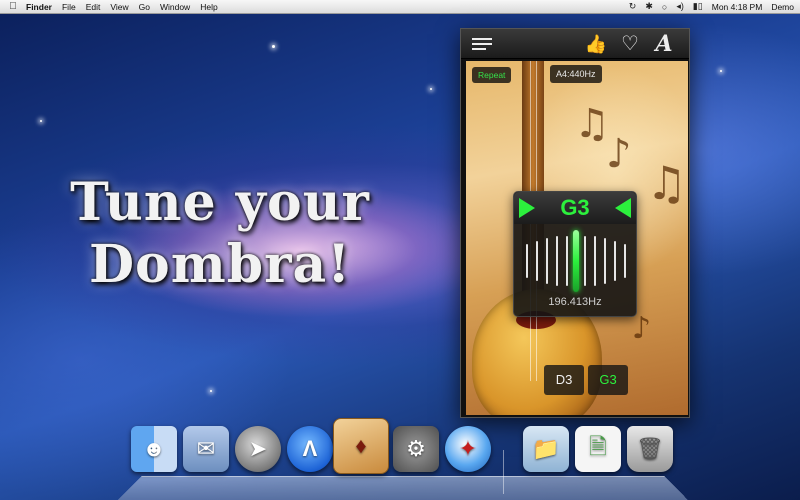 The height and width of the screenshot is (500, 800). Describe the element at coordinates (575, 208) in the screenshot. I see `tuner-header: G3` at that location.